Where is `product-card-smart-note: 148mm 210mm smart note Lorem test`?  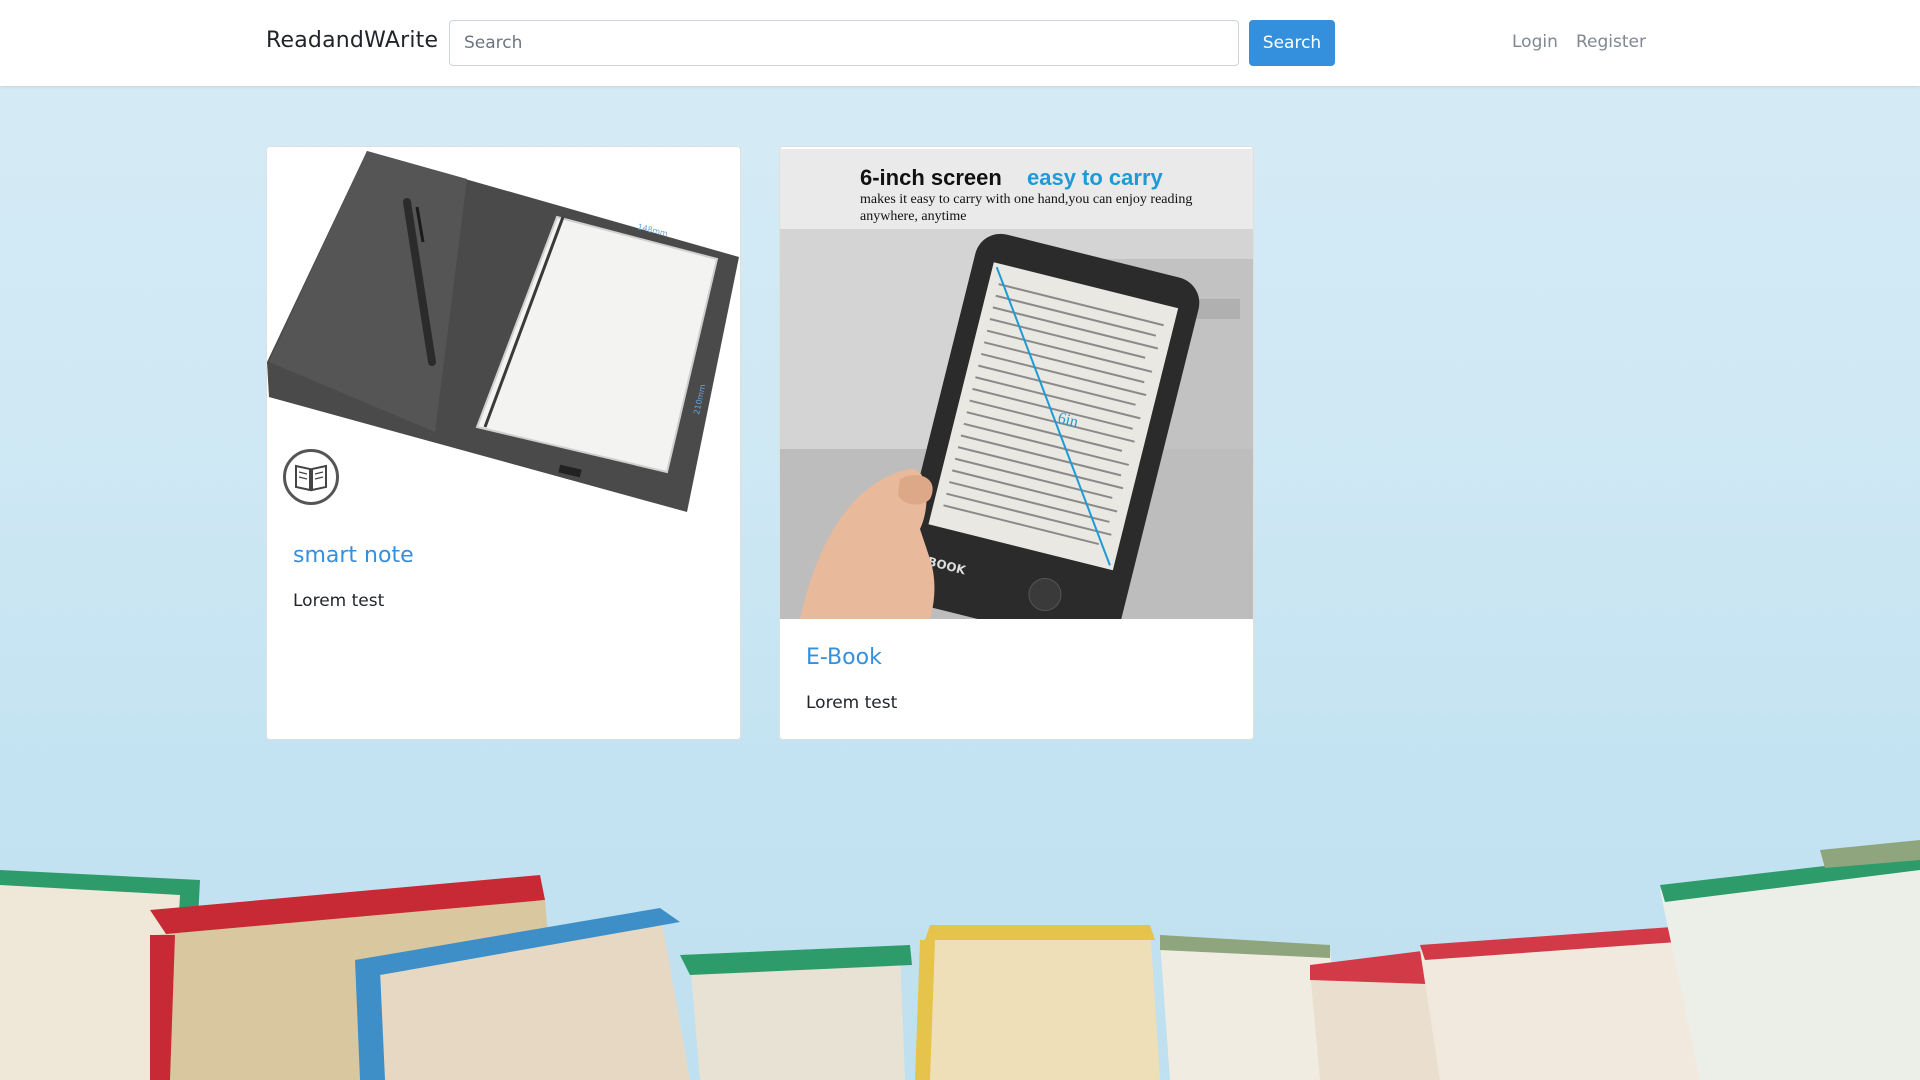 product-card-smart-note: 148mm 210mm smart note Lorem test is located at coordinates (503, 443).